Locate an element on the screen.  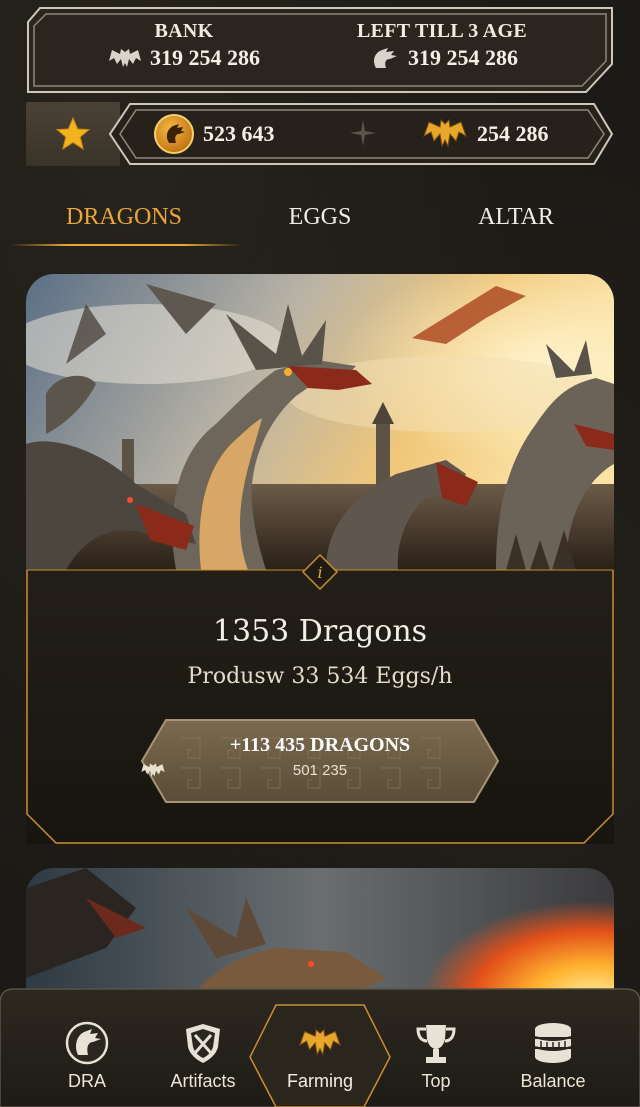
favorites-button is located at coordinates (73, 134).